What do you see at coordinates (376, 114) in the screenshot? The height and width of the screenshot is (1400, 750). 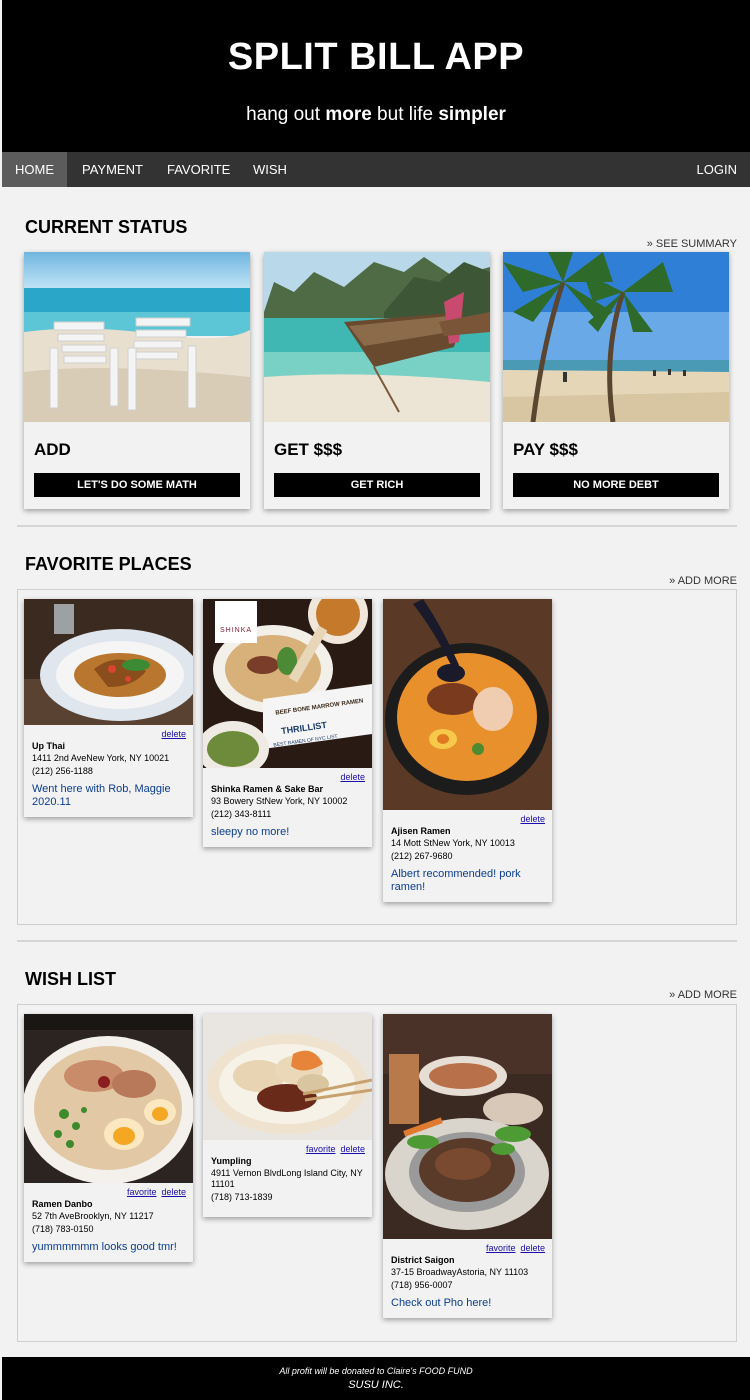 I see `app-subtitle: hang out more but life simpler` at bounding box center [376, 114].